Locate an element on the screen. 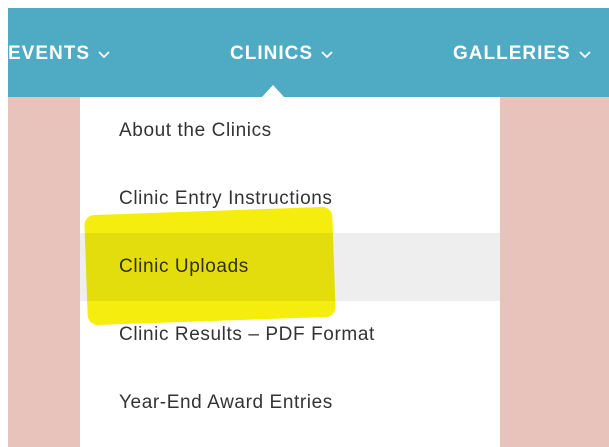  menu-item-clinic-results-pdf: Clinic Results – PDF Format is located at coordinates (290, 335).